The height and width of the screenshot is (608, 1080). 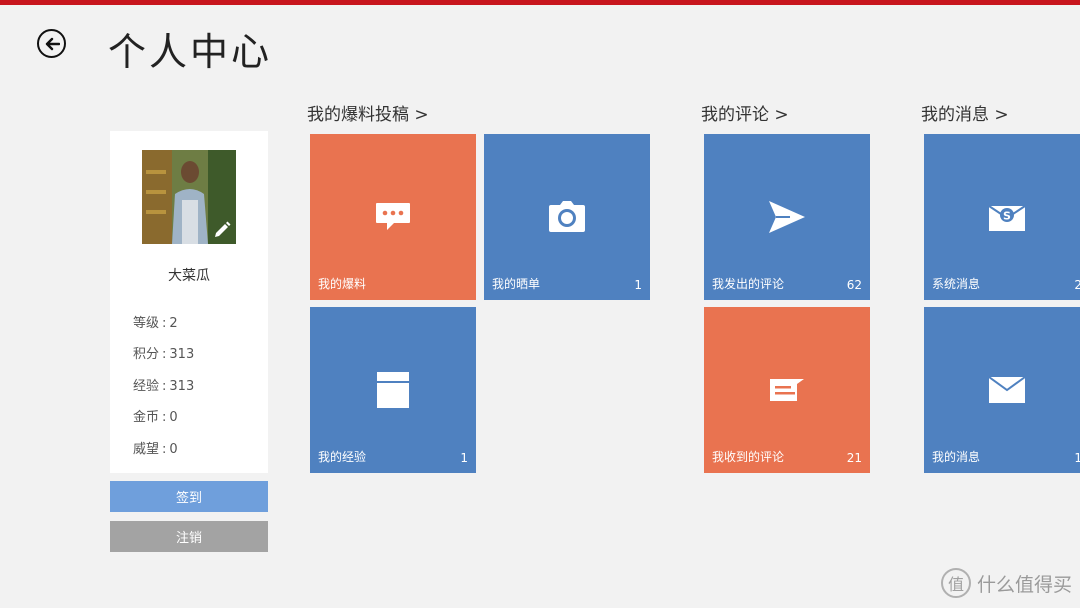 What do you see at coordinates (146, 354) in the screenshot?
I see `stat-label: 积分` at bounding box center [146, 354].